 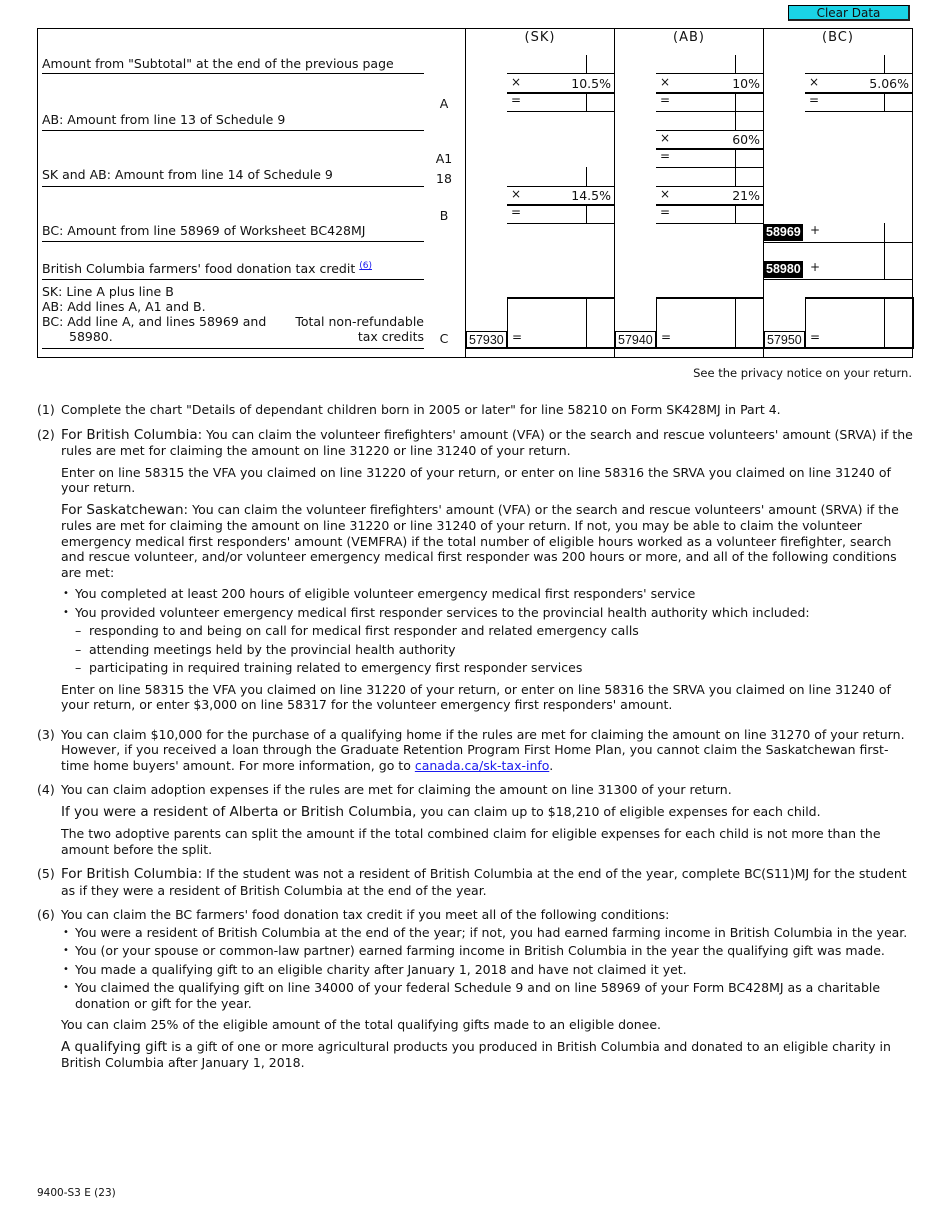 What do you see at coordinates (802, 373) in the screenshot?
I see `privacy-notice: See the privacy notice on your return.` at bounding box center [802, 373].